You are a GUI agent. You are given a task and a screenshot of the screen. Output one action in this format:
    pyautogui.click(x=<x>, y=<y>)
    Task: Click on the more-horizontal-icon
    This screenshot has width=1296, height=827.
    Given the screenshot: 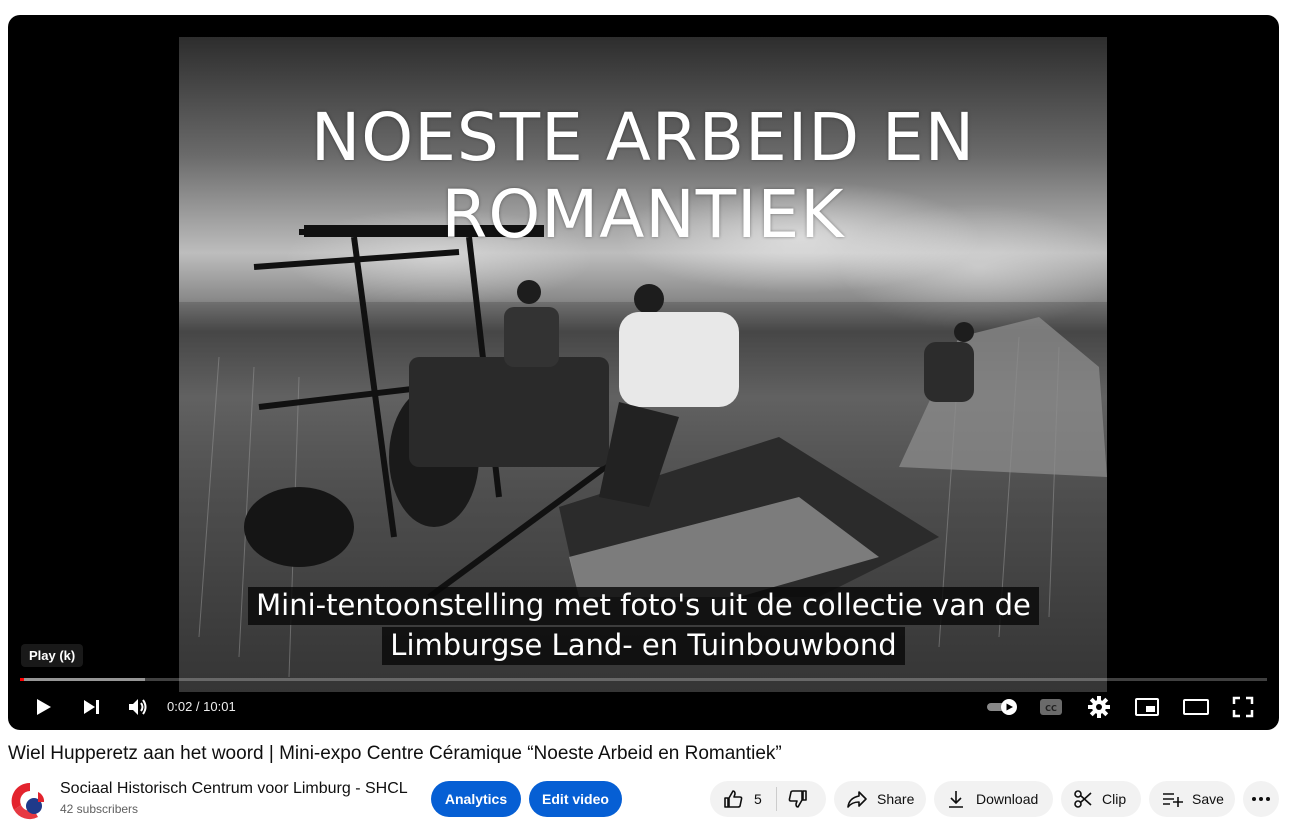 What is the action you would take?
    pyautogui.click(x=1261, y=799)
    